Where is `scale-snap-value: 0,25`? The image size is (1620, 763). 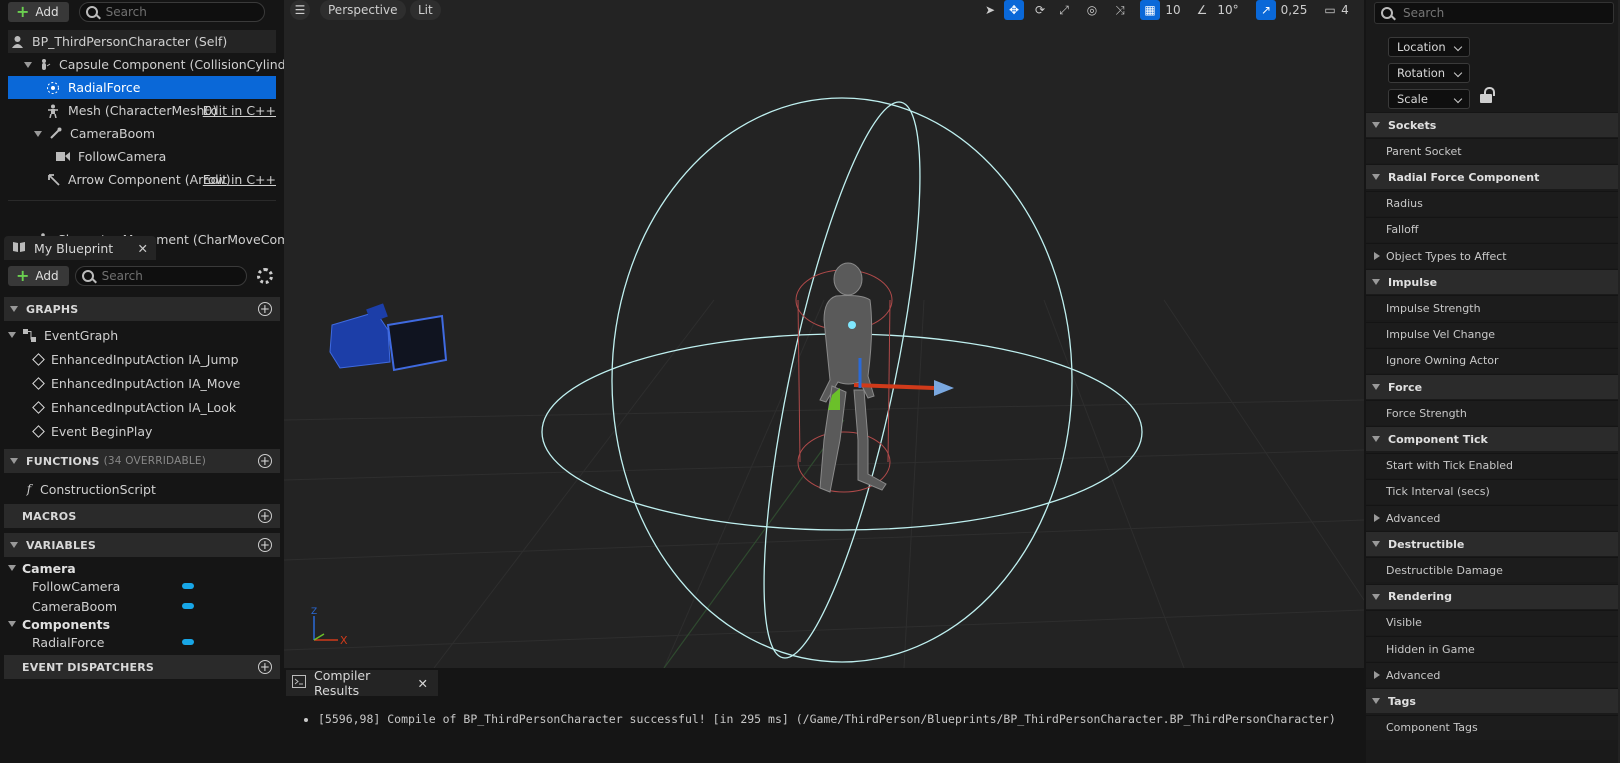
scale-snap-value: 0,25 is located at coordinates (1294, 10).